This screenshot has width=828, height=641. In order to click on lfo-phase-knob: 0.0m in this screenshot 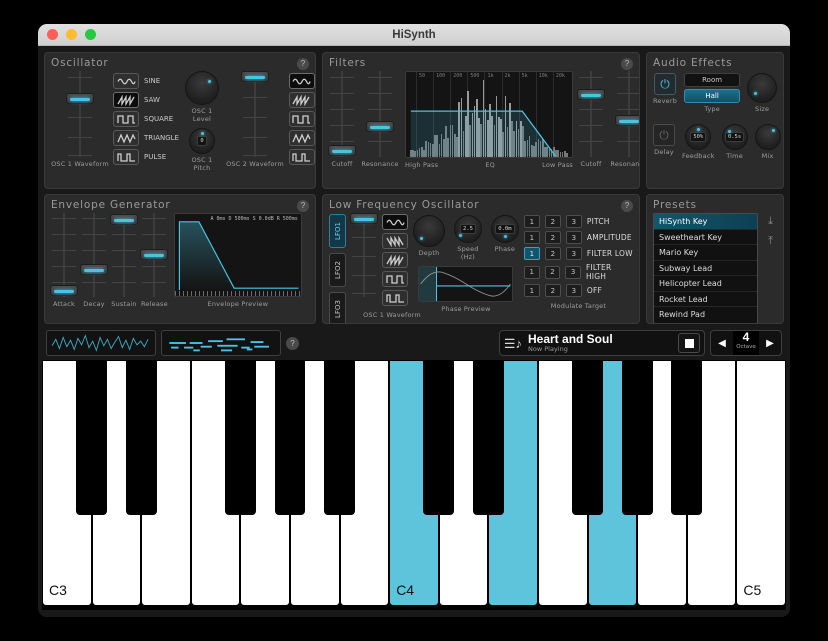, I will do `click(504, 229)`.